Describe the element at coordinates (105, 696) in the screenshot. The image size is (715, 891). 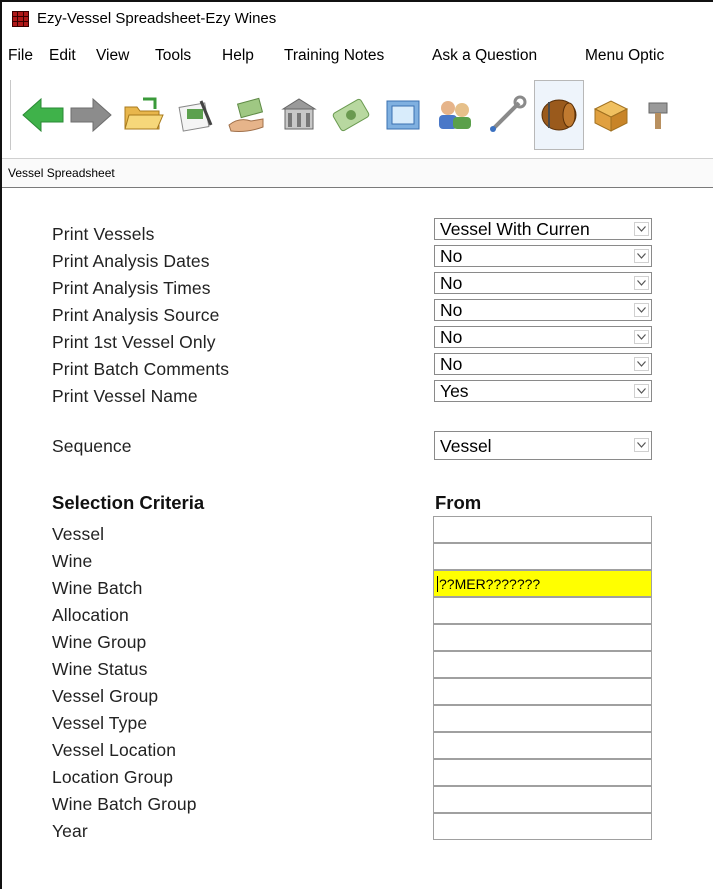
I see `criteria-vessel-group-label: Vessel Group` at that location.